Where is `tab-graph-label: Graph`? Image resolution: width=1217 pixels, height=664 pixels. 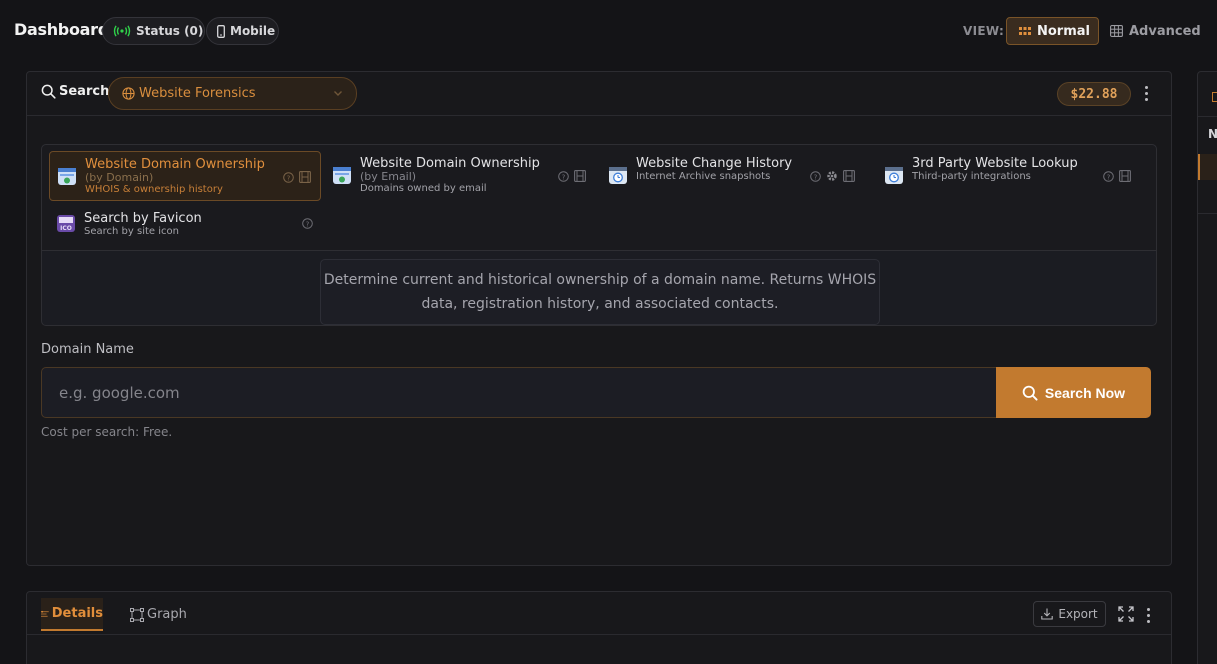
tab-graph-label: Graph is located at coordinates (167, 614).